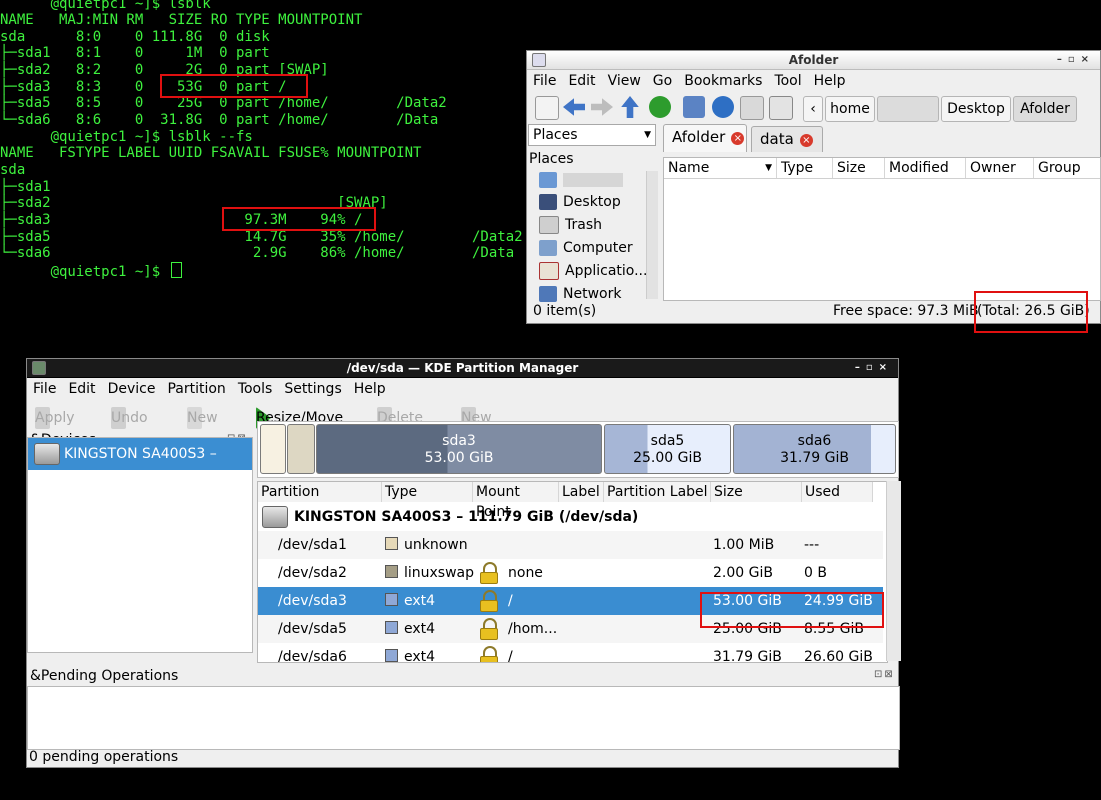 The height and width of the screenshot is (800, 1101). Describe the element at coordinates (652, 235) in the screenshot. I see `places-scrollbar` at that location.